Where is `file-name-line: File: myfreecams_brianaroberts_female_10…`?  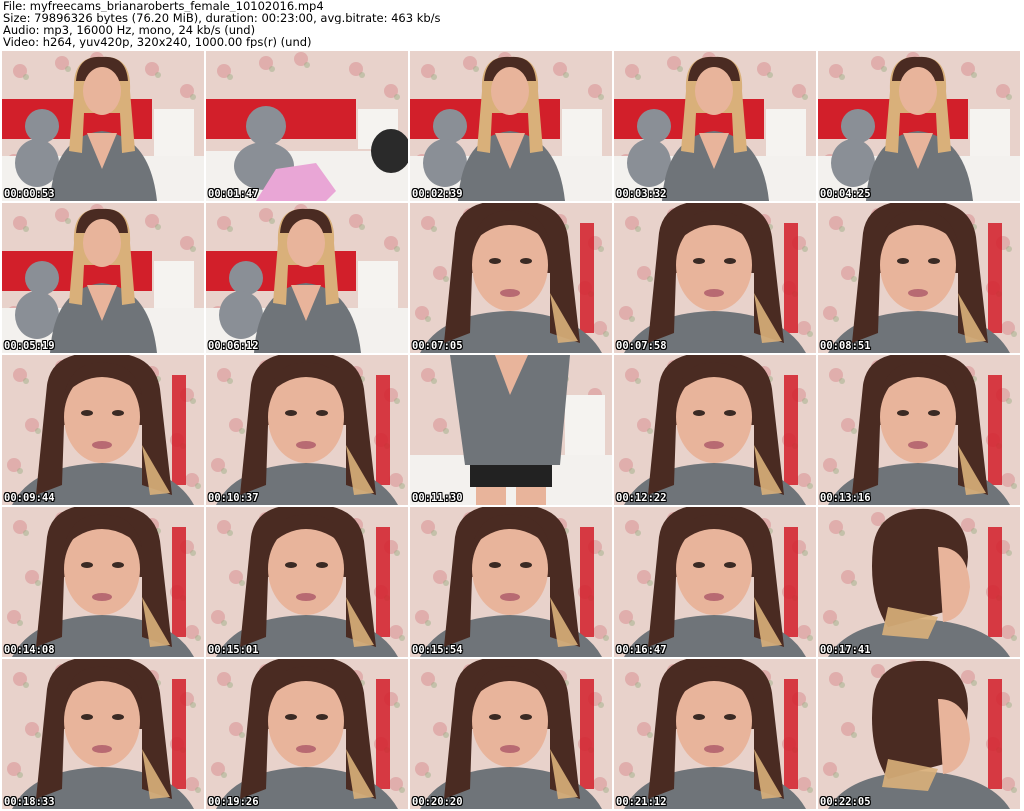
file-name-line: File: myfreecams_brianaroberts_female_10… is located at coordinates (163, 6).